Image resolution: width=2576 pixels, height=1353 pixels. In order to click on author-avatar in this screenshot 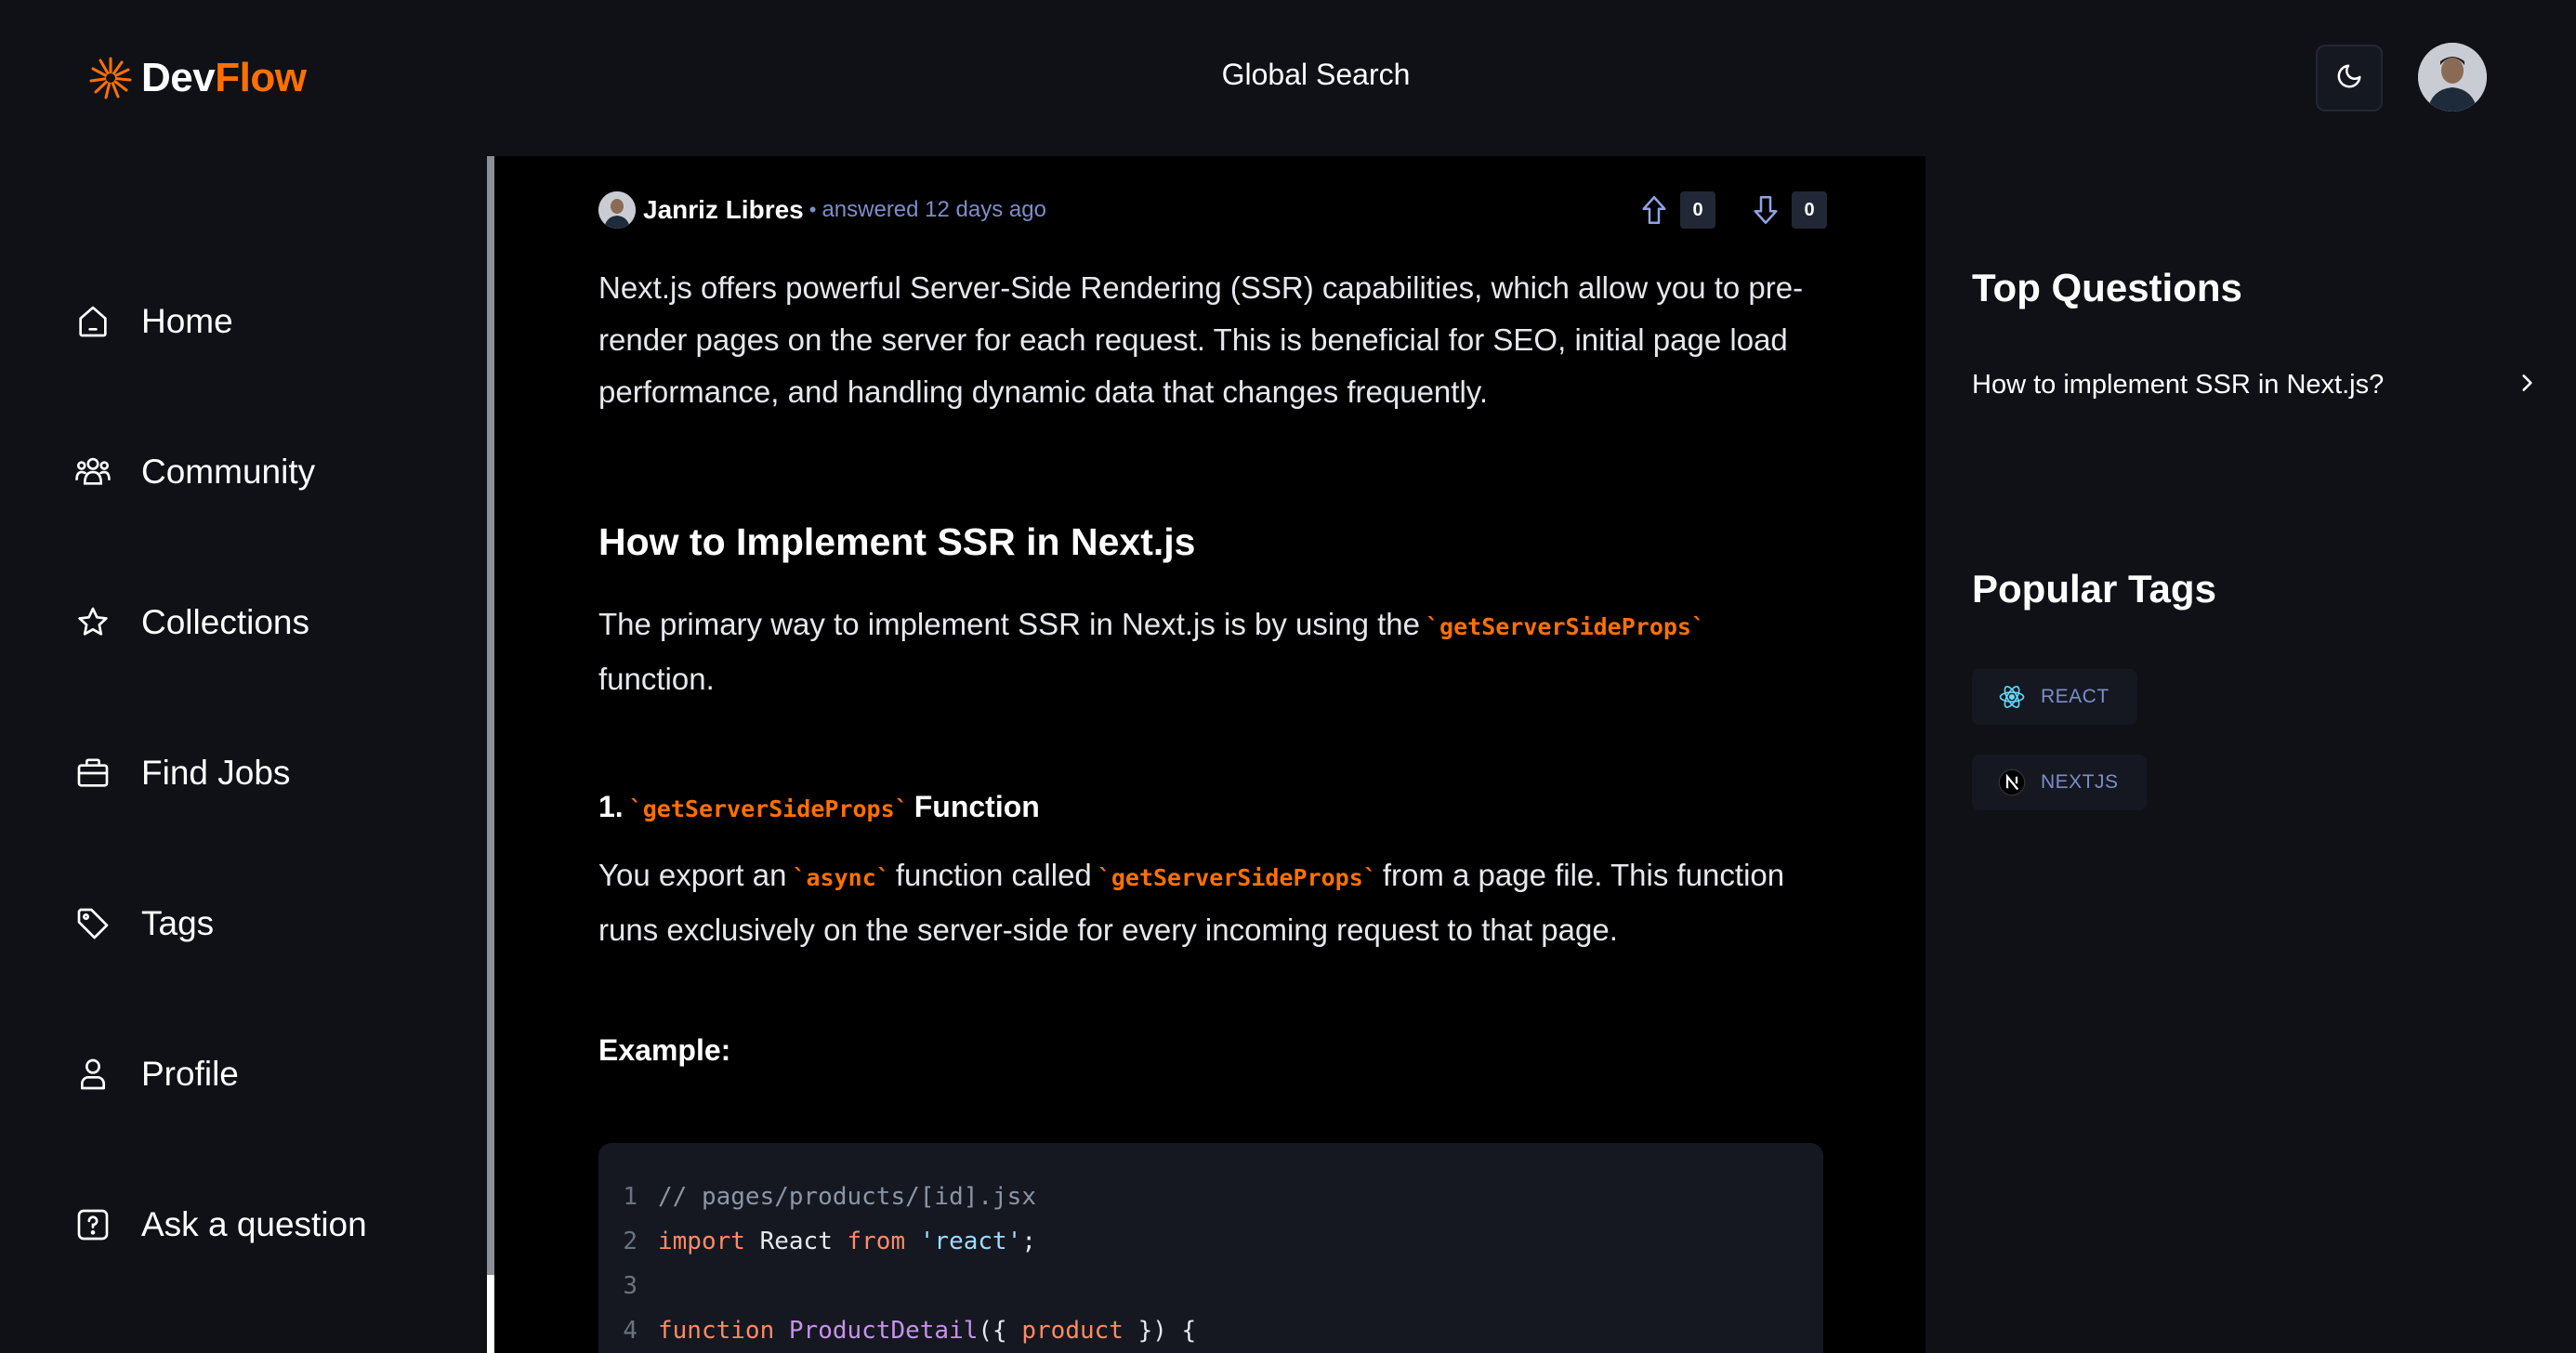, I will do `click(617, 210)`.